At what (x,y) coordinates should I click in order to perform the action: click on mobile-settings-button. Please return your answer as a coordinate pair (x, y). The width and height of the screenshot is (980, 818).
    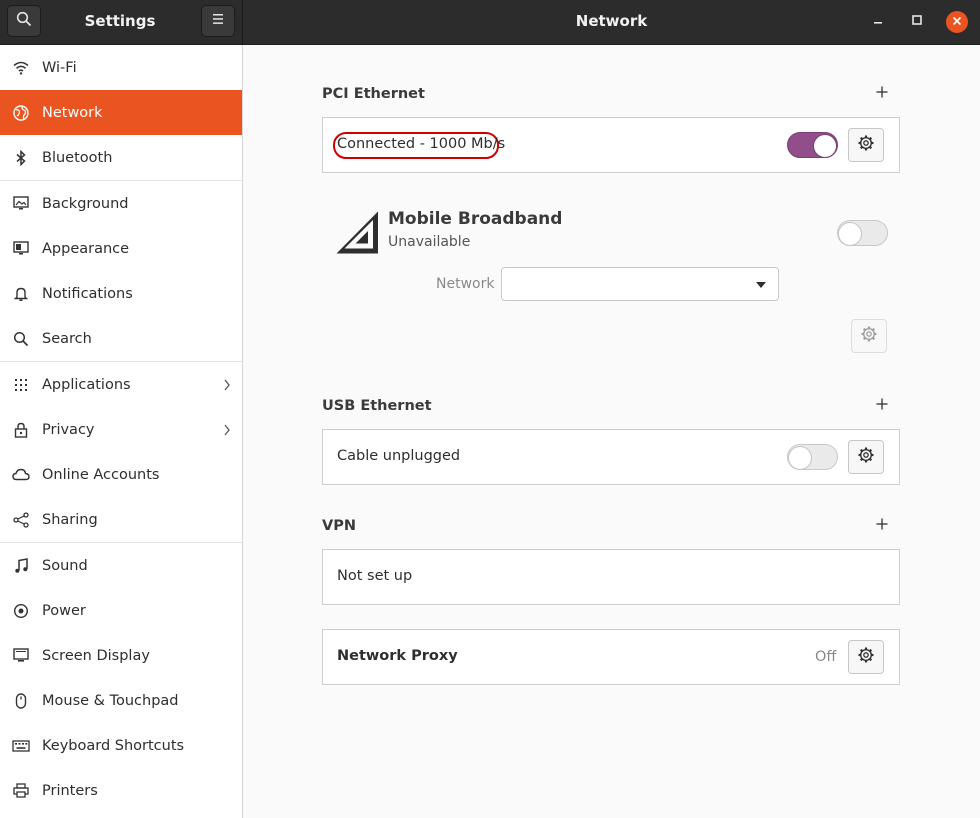
    Looking at the image, I should click on (869, 336).